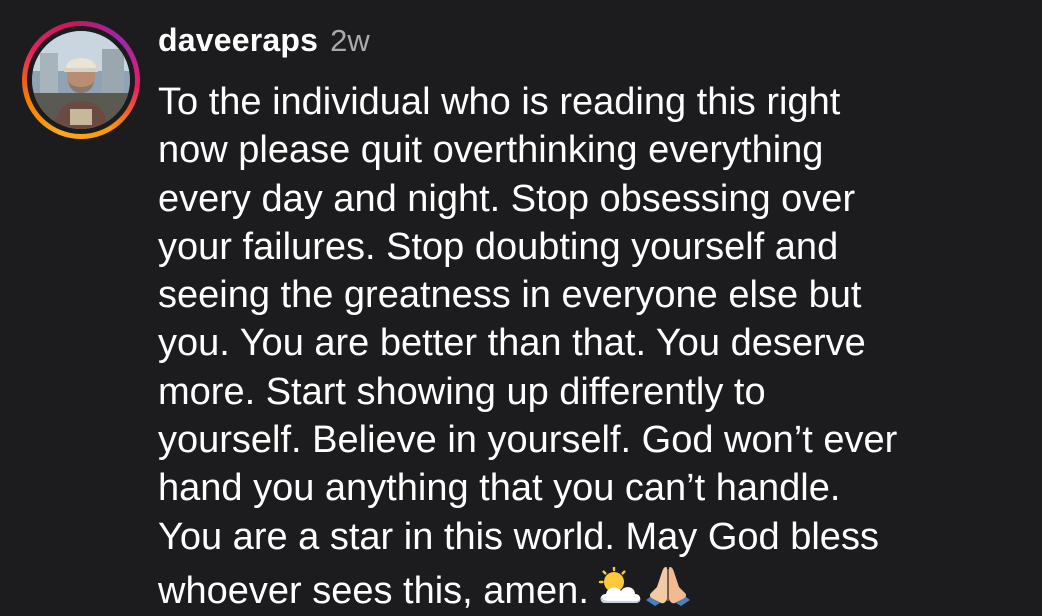 This screenshot has width=1042, height=616. What do you see at coordinates (462, 391) in the screenshot?
I see `comment-text-line: more. Start showing up differently to` at bounding box center [462, 391].